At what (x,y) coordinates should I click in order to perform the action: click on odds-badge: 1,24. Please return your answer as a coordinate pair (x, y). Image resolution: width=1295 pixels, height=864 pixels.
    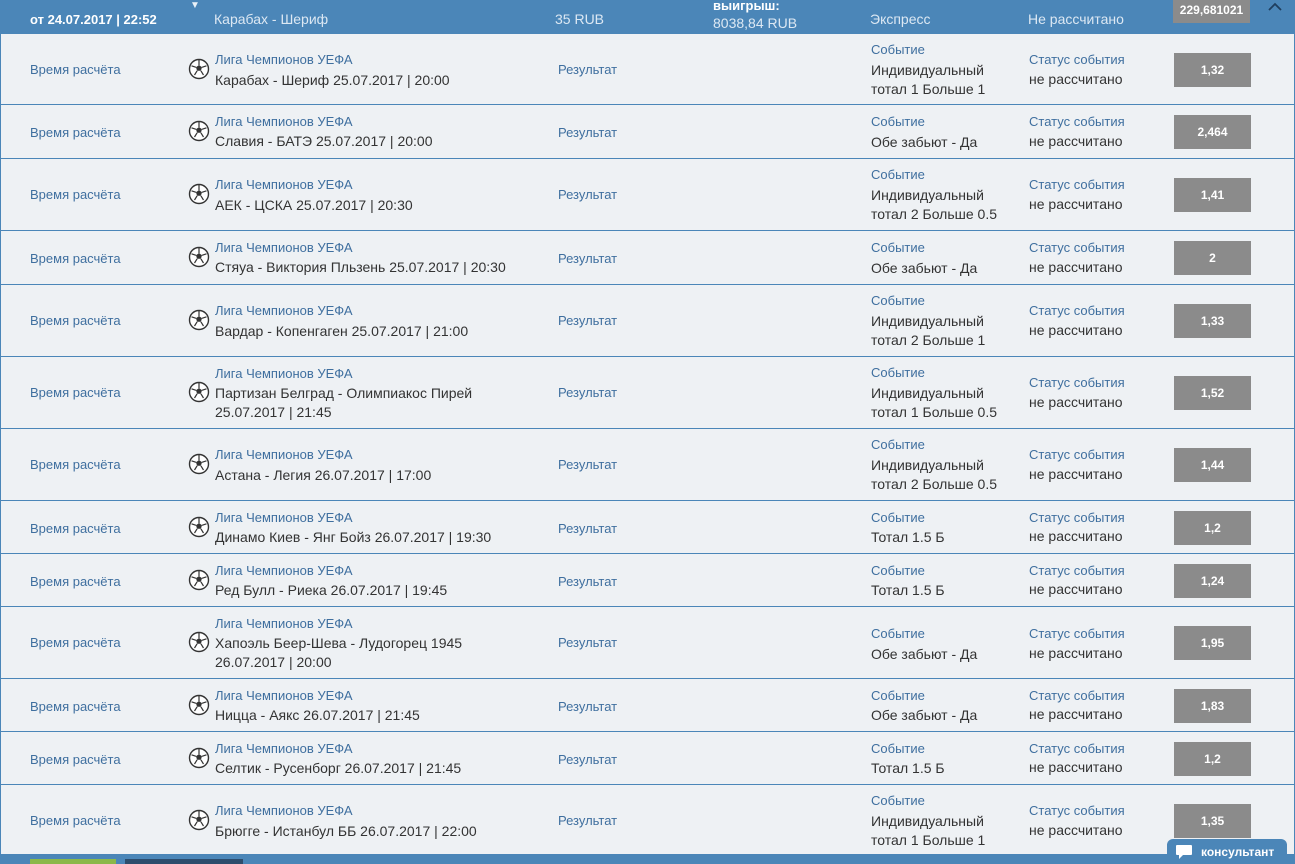
    Looking at the image, I should click on (1212, 581).